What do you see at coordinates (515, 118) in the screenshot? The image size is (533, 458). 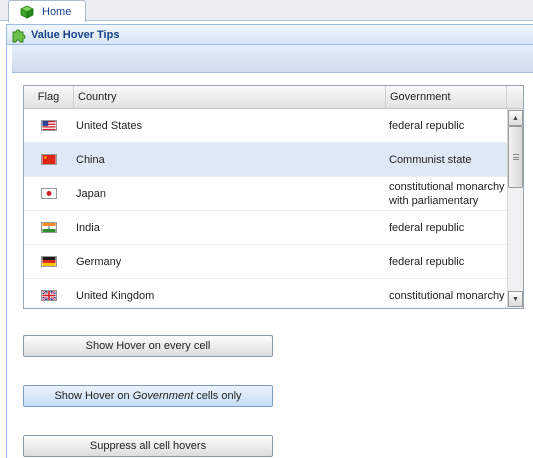 I see `scroll-up-arrow-icon: ▲` at bounding box center [515, 118].